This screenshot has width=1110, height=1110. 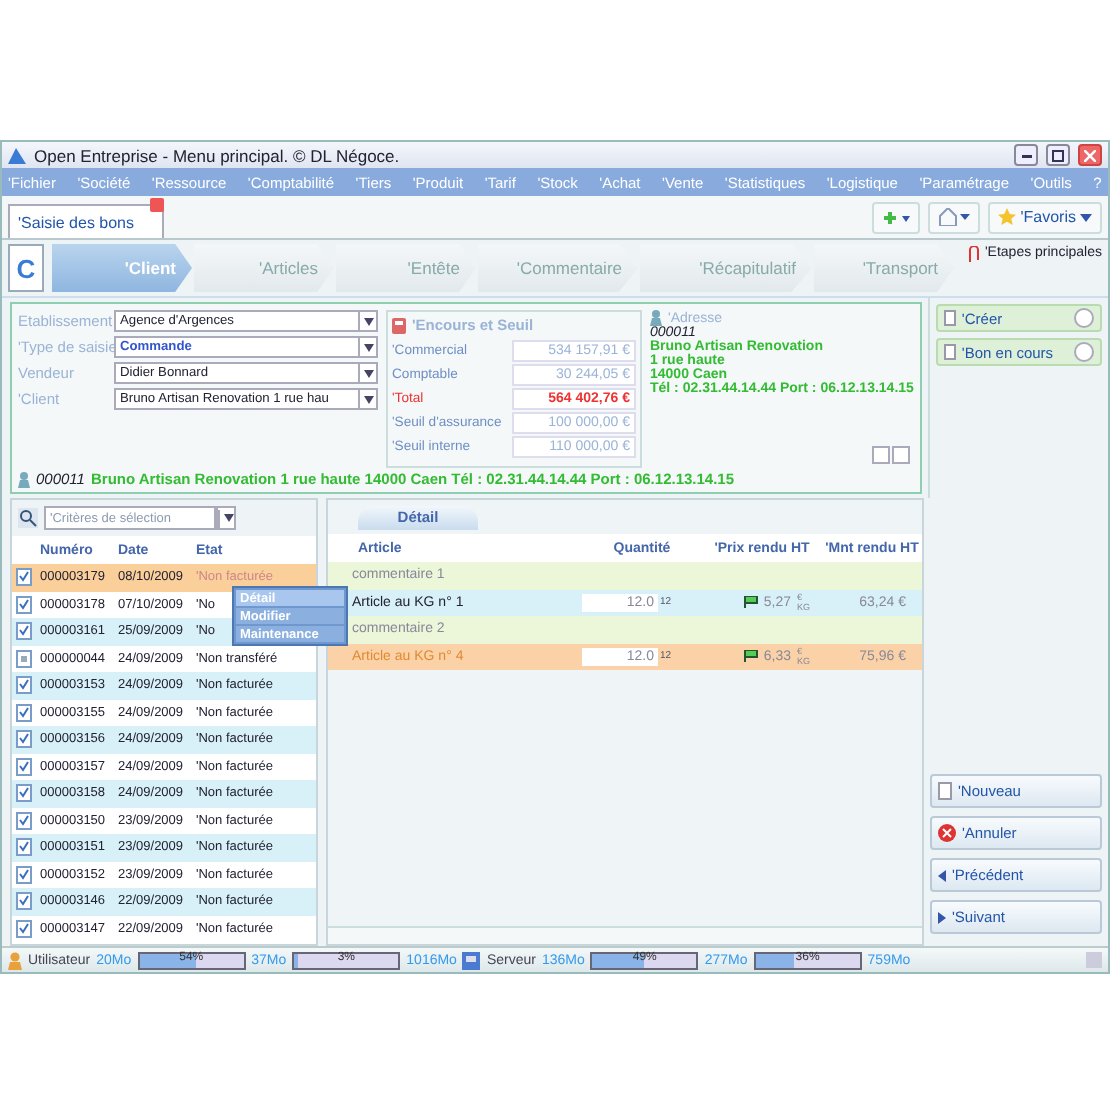 I want to click on minimize-icon, so click(x=1026, y=155).